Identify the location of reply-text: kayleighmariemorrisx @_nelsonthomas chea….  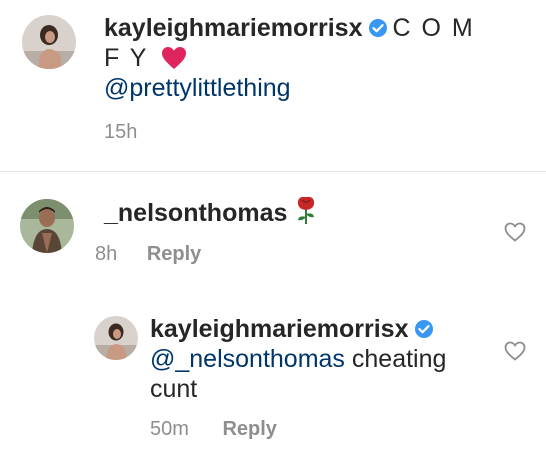
(315, 359).